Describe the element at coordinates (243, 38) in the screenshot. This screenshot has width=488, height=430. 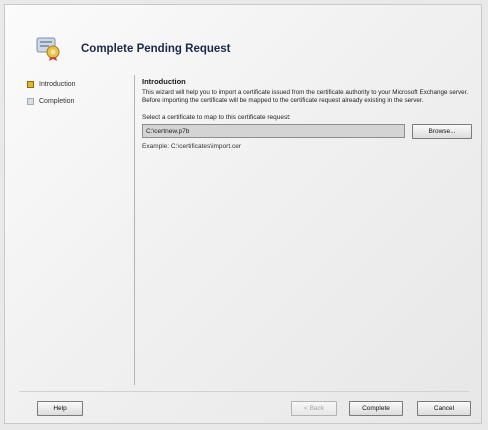
I see `wizard-header: Complete Pending Request` at that location.